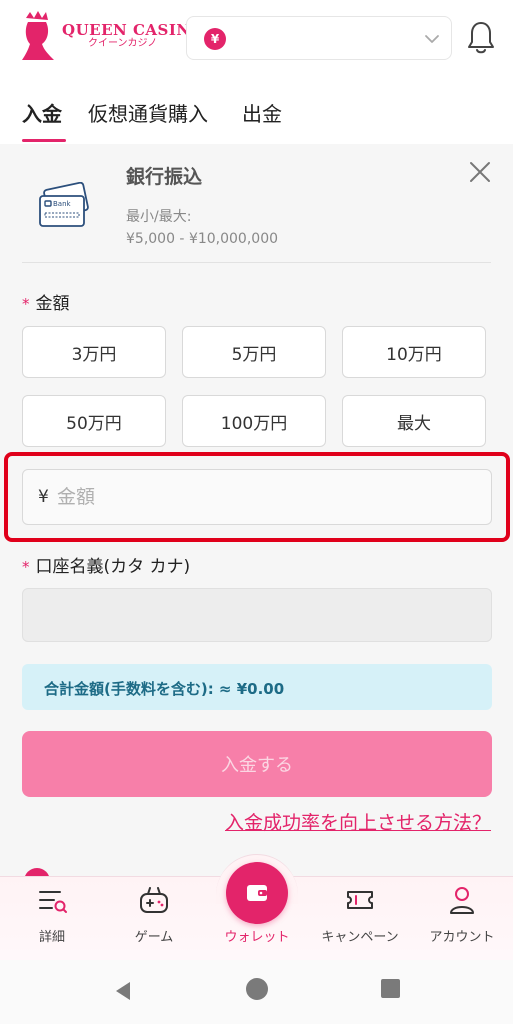  Describe the element at coordinates (257, 914) in the screenshot. I see `nav-wallet: ウォレット` at that location.